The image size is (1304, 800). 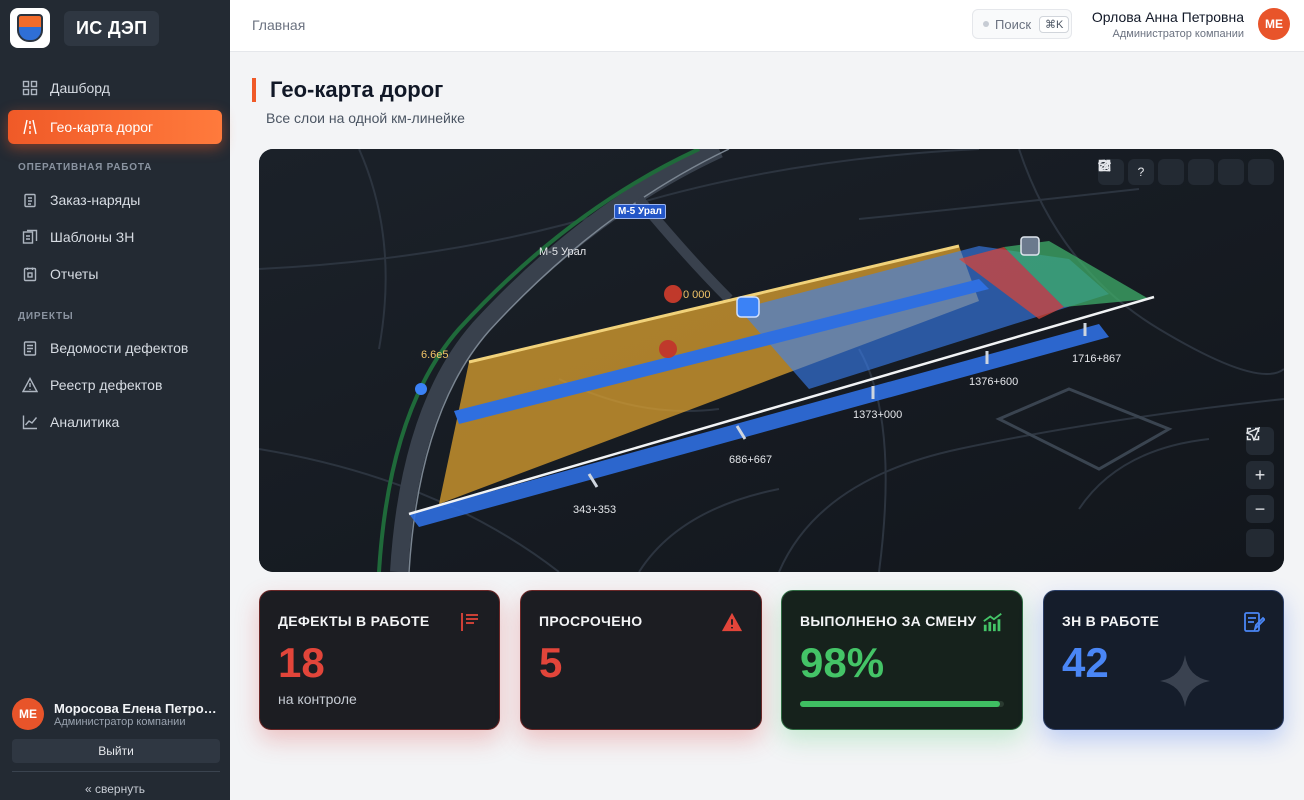 What do you see at coordinates (1030, 246) in the screenshot?
I see `sign-marker-icon` at bounding box center [1030, 246].